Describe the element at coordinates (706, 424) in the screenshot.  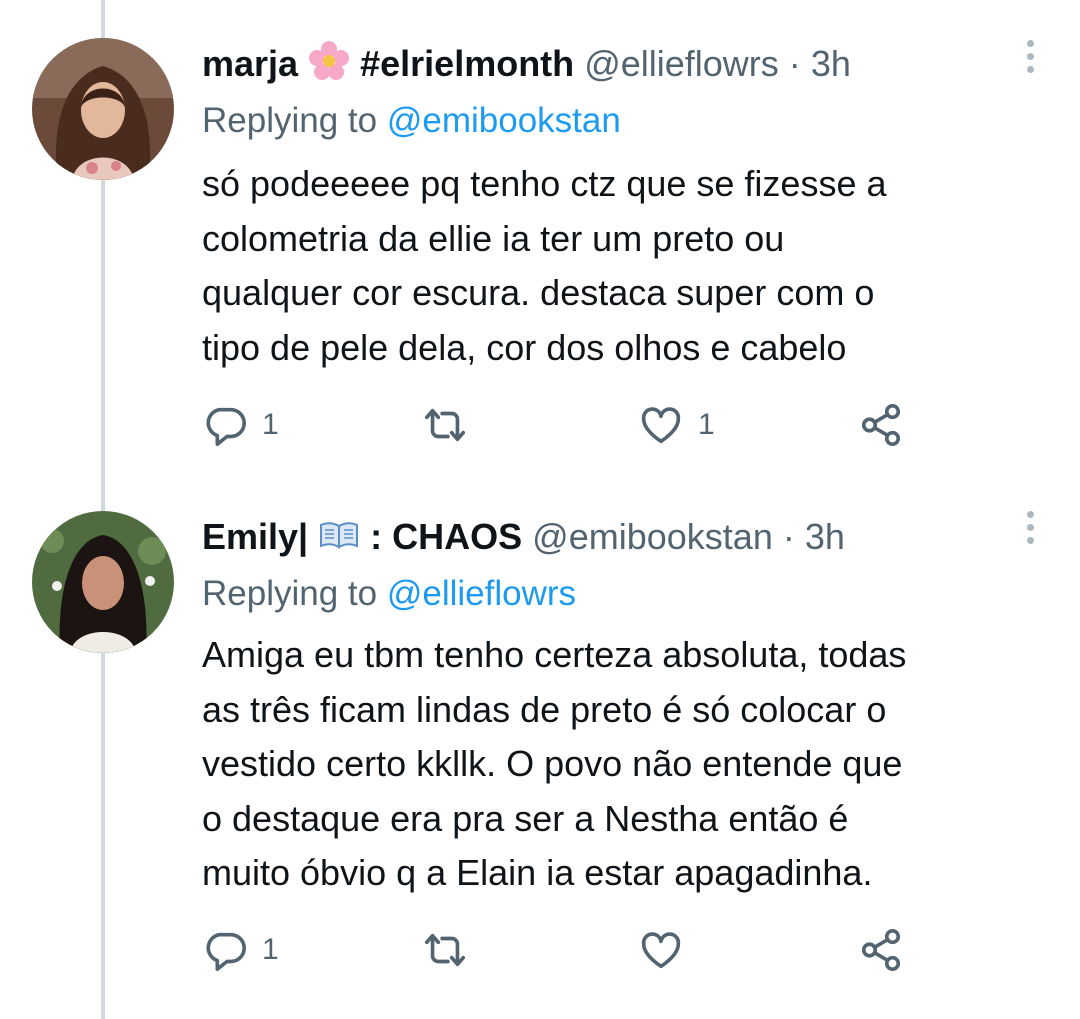
I see `like-count: 1` at that location.